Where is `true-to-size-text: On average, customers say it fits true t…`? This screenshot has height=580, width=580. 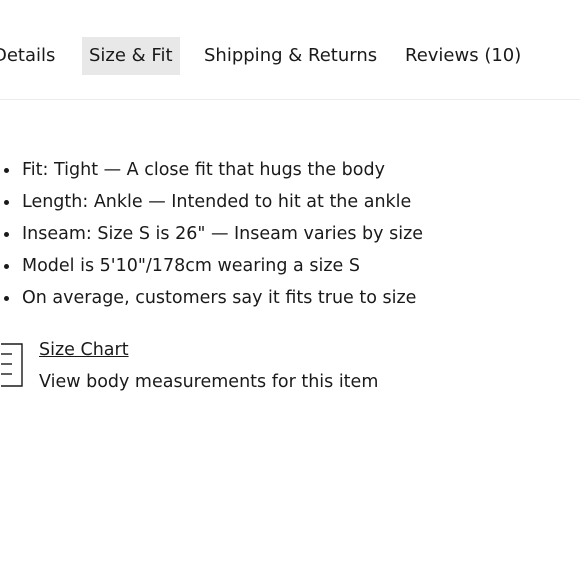
true-to-size-text: On average, customers say it fits true t… is located at coordinates (219, 298).